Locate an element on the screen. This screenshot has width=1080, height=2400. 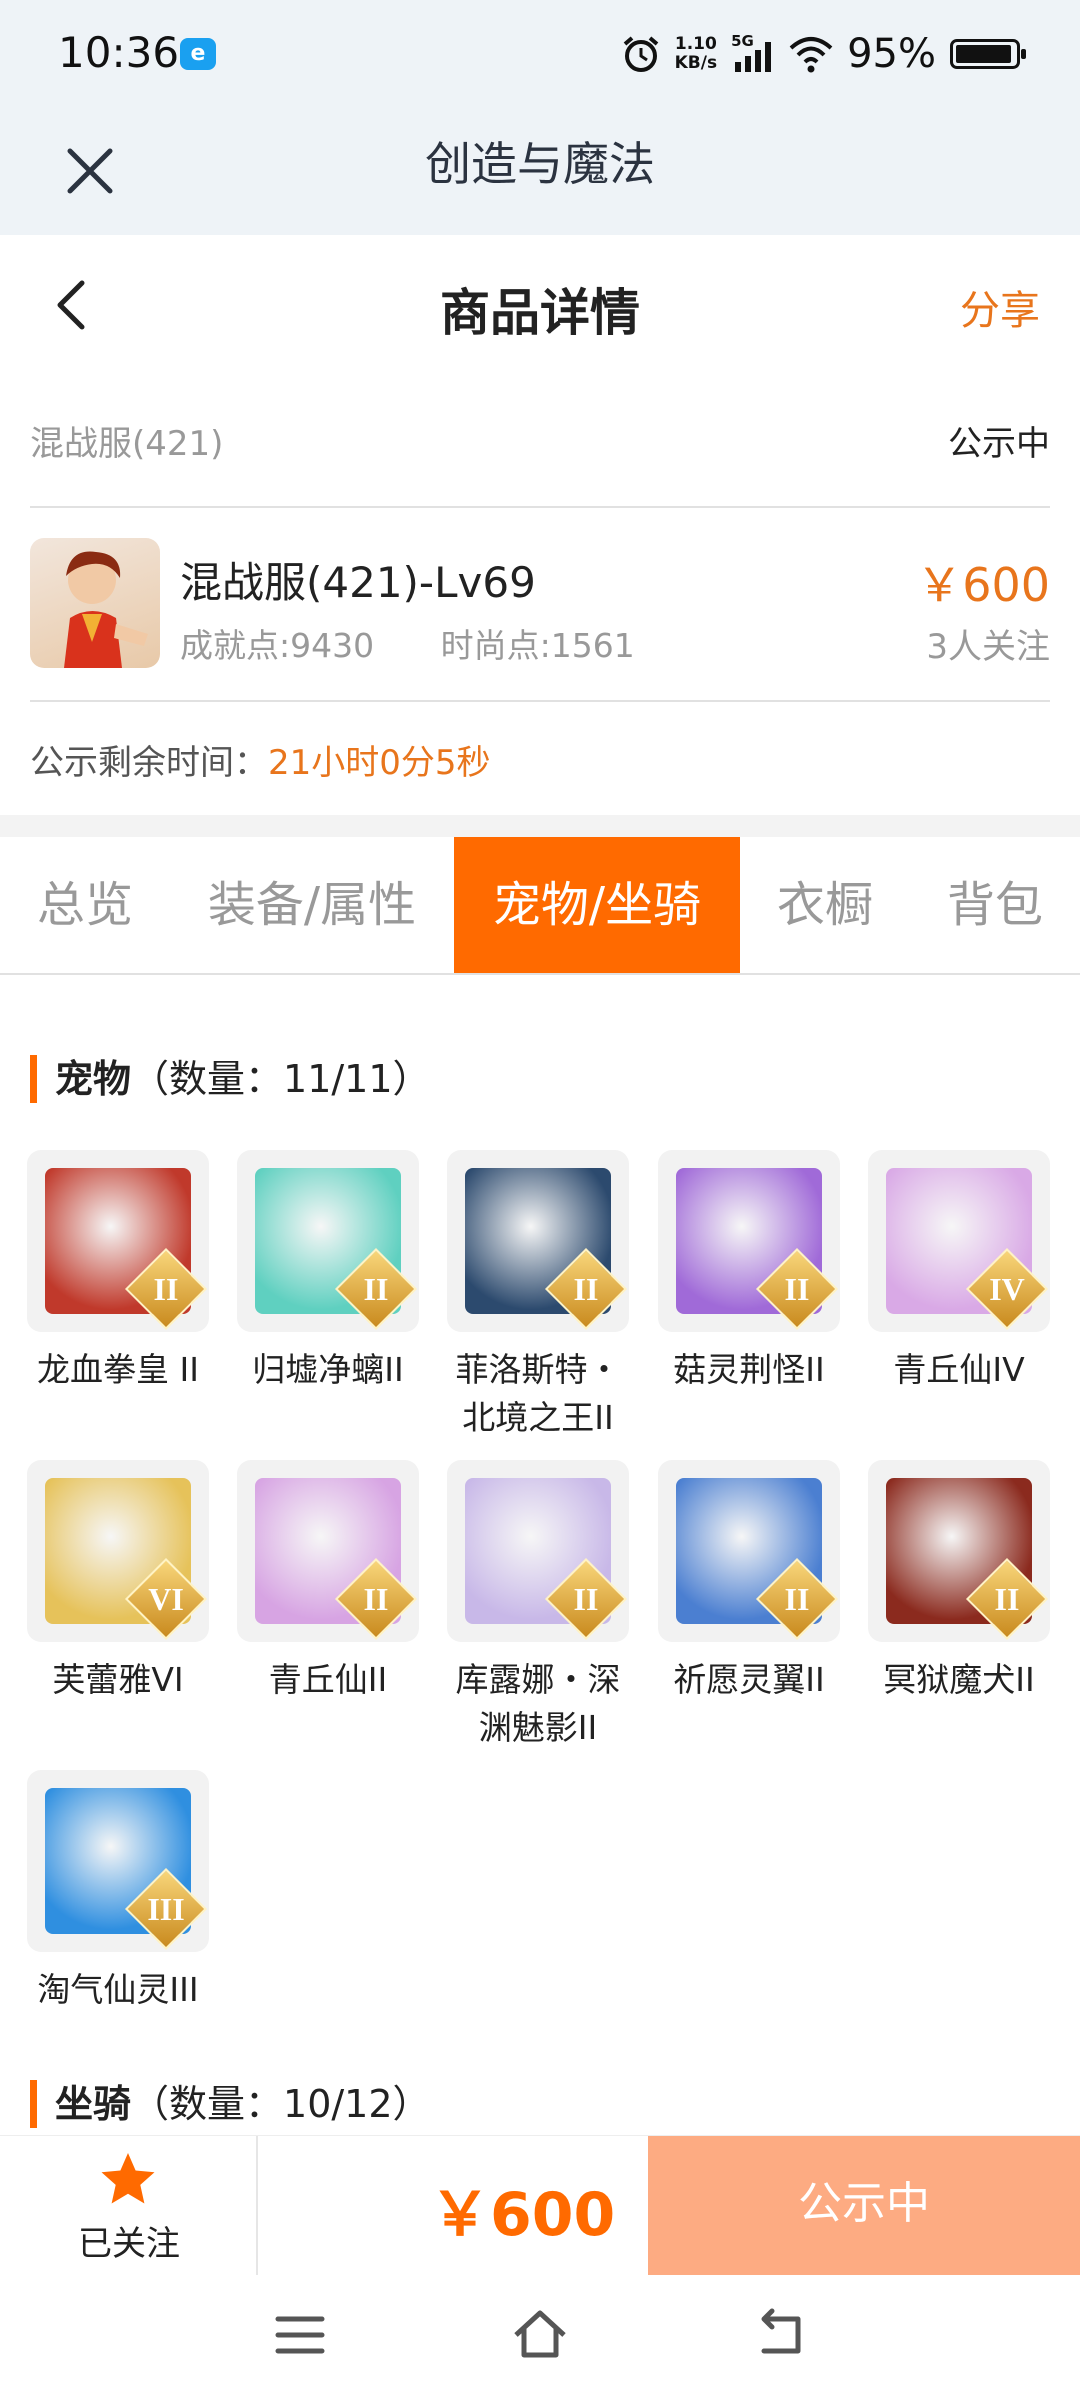
system-nav-bar is located at coordinates (540, 2337).